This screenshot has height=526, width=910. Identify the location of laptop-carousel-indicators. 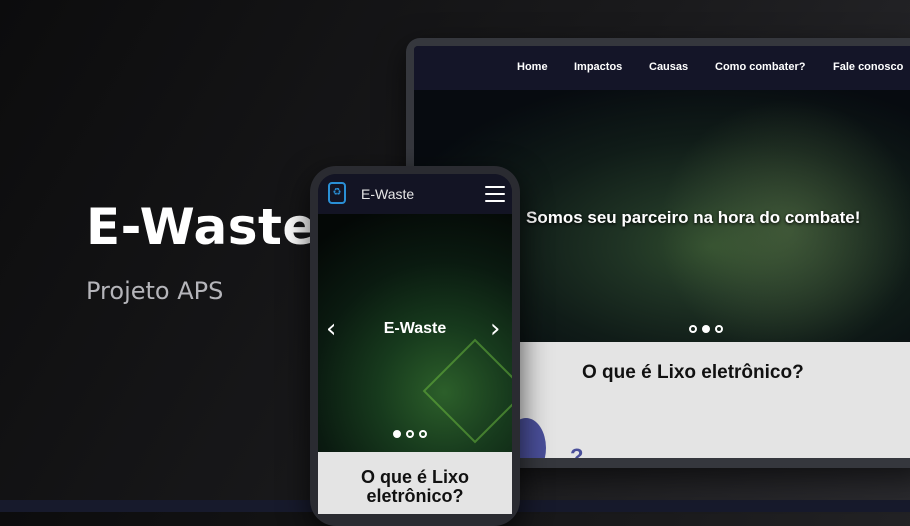
(706, 329).